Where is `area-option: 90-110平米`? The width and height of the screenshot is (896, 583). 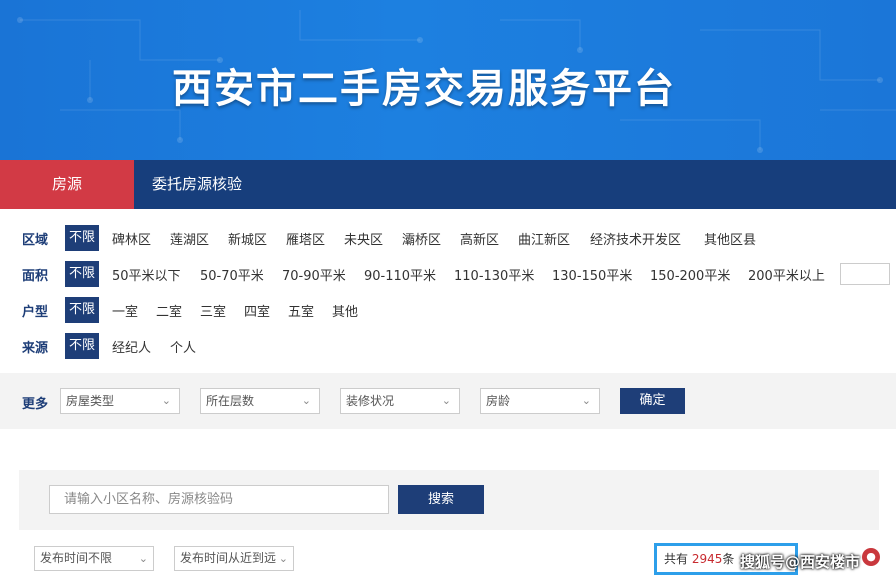
area-option: 90-110平米 is located at coordinates (400, 274).